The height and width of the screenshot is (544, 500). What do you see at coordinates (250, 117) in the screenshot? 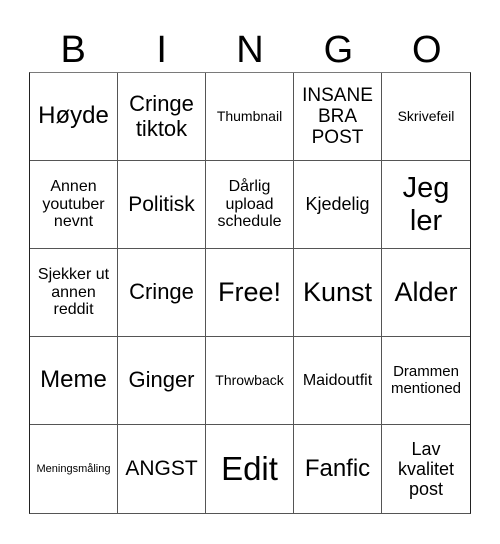
I see `bingo-cell: Thumbnail` at bounding box center [250, 117].